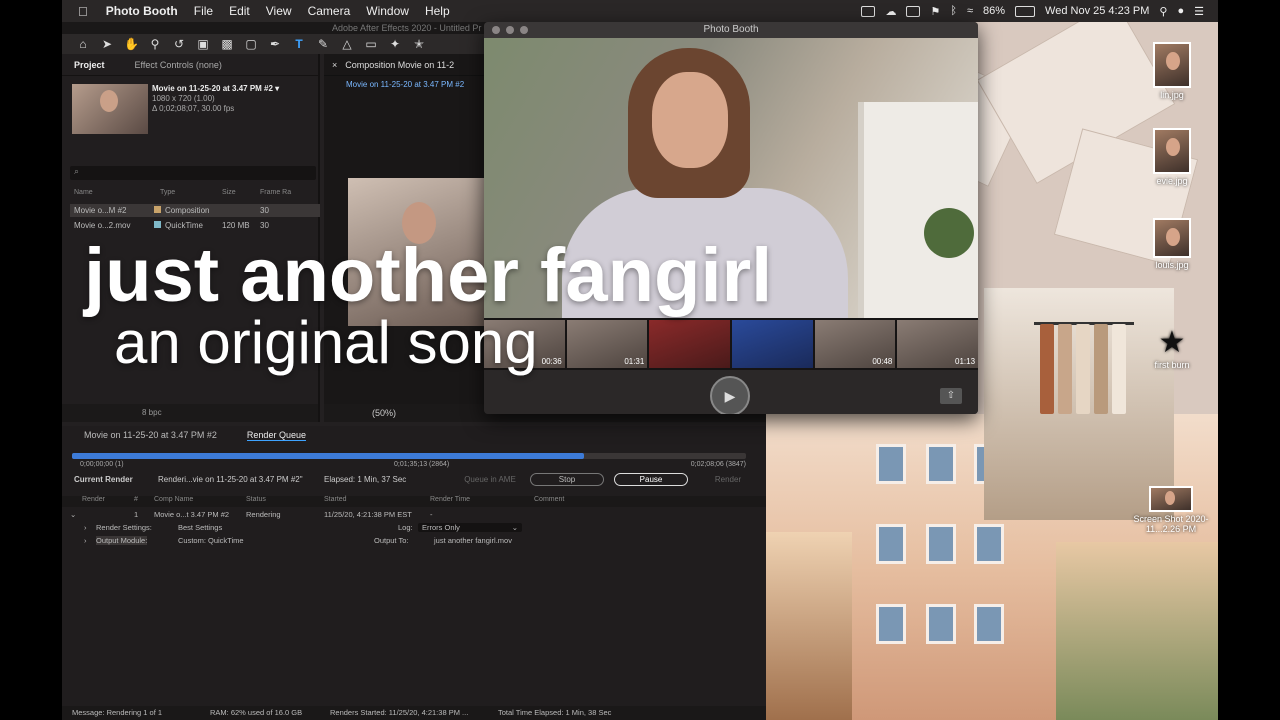 The height and width of the screenshot is (720, 1280). Describe the element at coordinates (329, 11) in the screenshot. I see `menu-camera: Camera` at that location.